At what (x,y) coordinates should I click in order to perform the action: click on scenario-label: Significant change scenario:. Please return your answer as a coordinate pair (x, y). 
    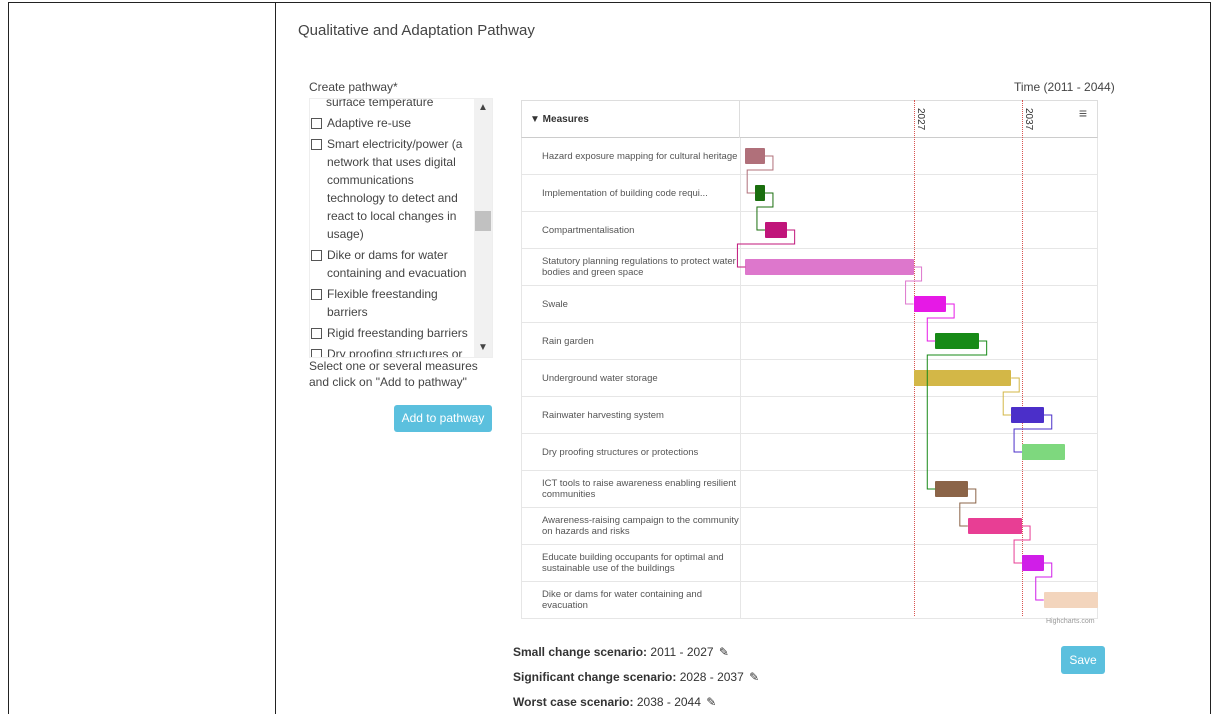
    Looking at the image, I should click on (595, 677).